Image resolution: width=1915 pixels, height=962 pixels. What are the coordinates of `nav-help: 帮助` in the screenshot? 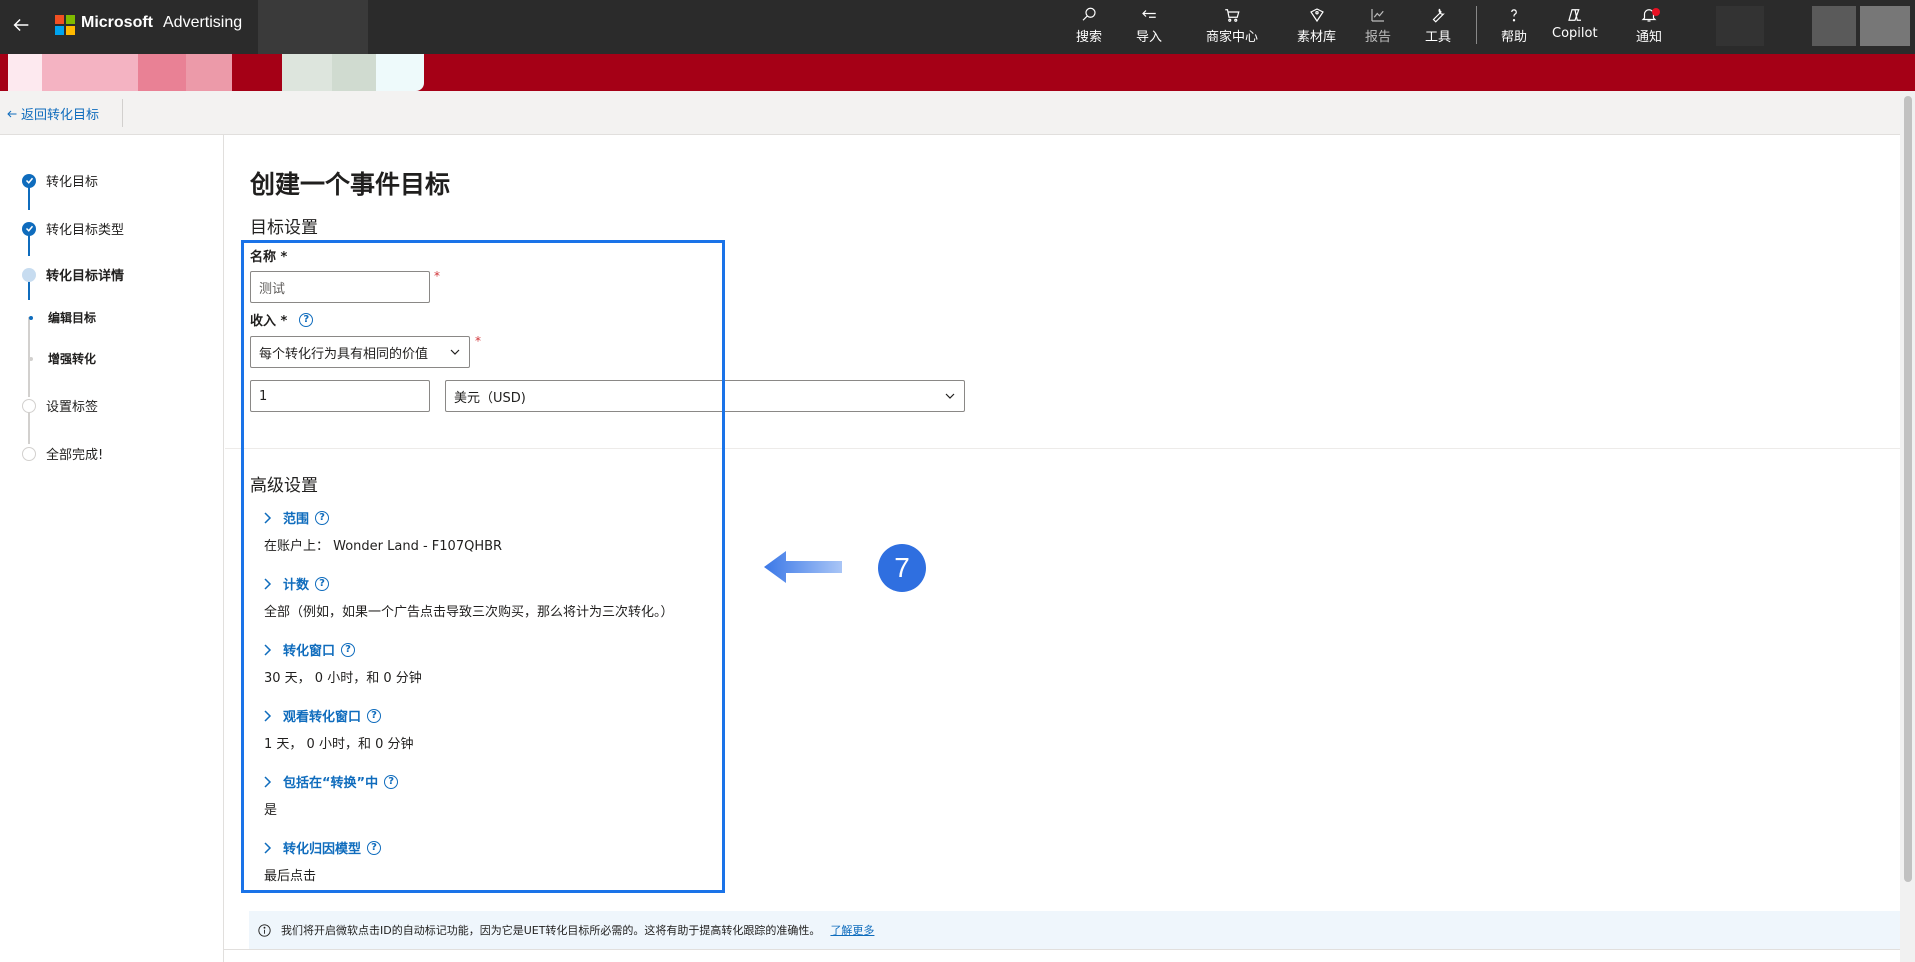 It's located at (1514, 28).